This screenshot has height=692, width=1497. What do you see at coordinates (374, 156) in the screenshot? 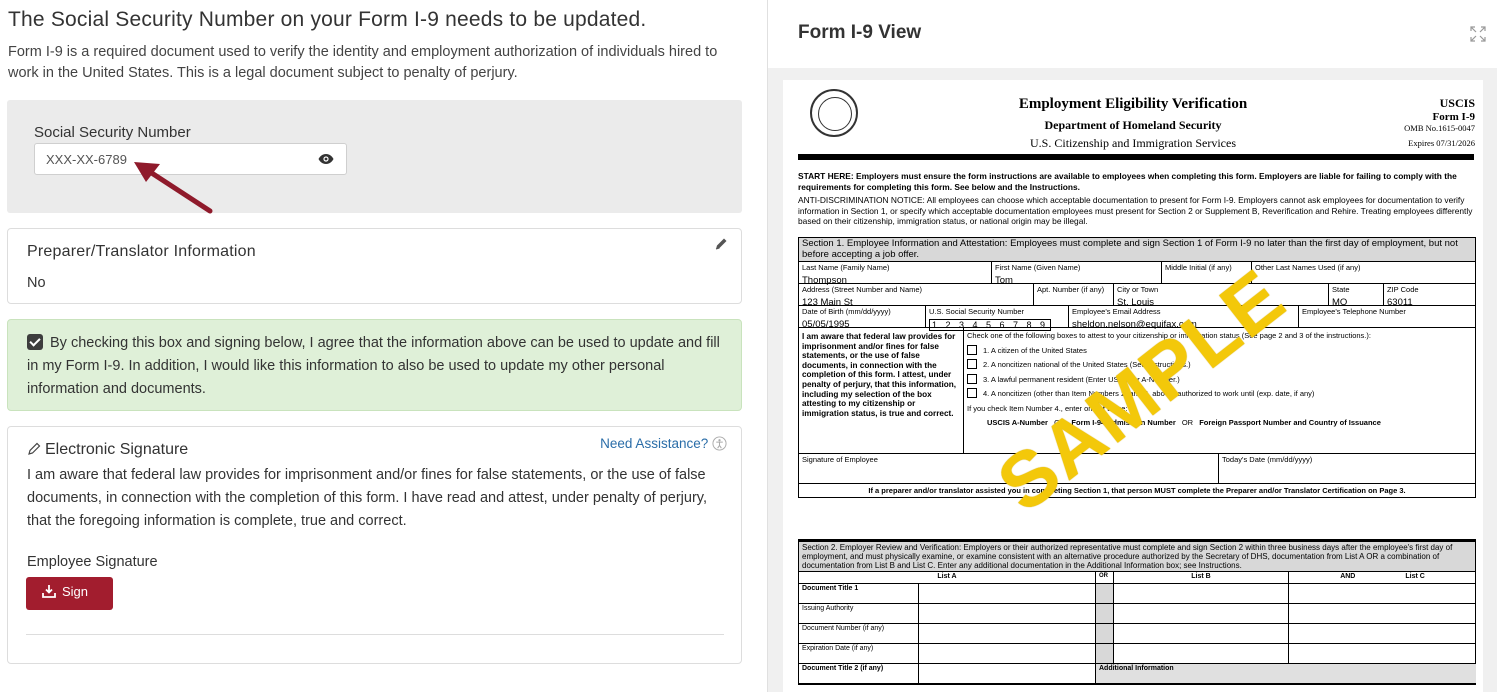
I see `ssn-section: Social Security Number XXX-XX-6789` at bounding box center [374, 156].